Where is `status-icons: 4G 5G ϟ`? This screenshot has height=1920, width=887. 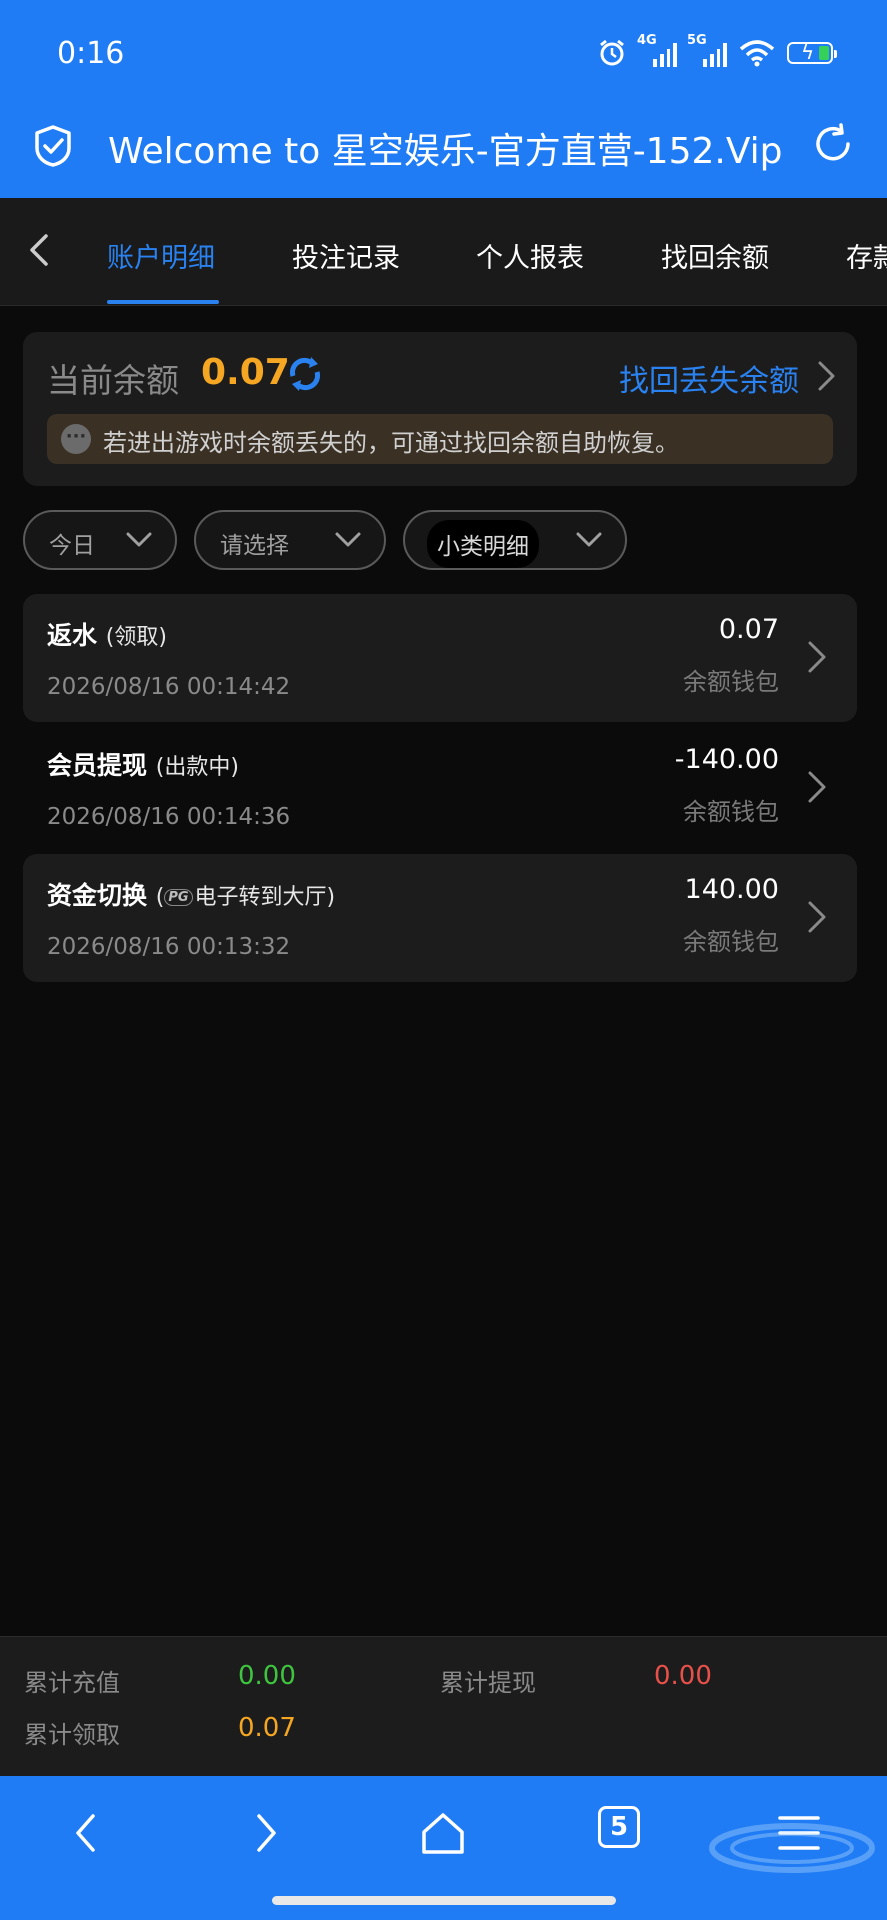 status-icons: 4G 5G ϟ is located at coordinates (717, 50).